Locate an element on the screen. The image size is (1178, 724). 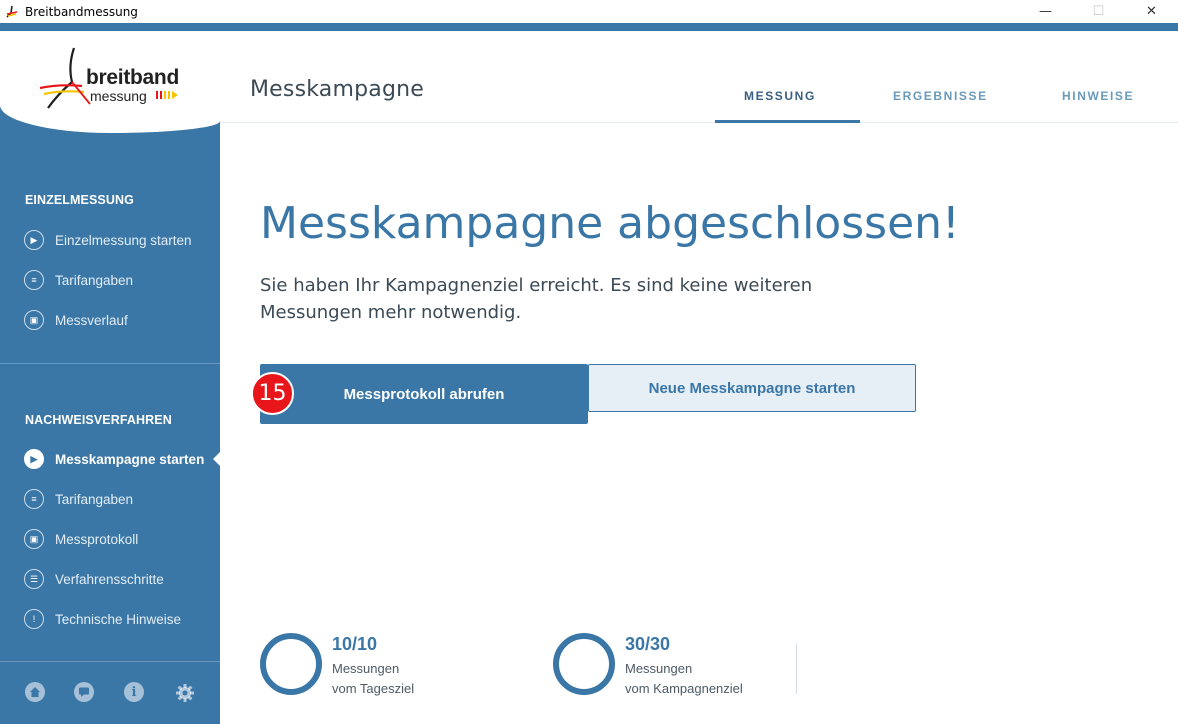
breitbandmessung-logo: breitband messung is located at coordinates (113, 81).